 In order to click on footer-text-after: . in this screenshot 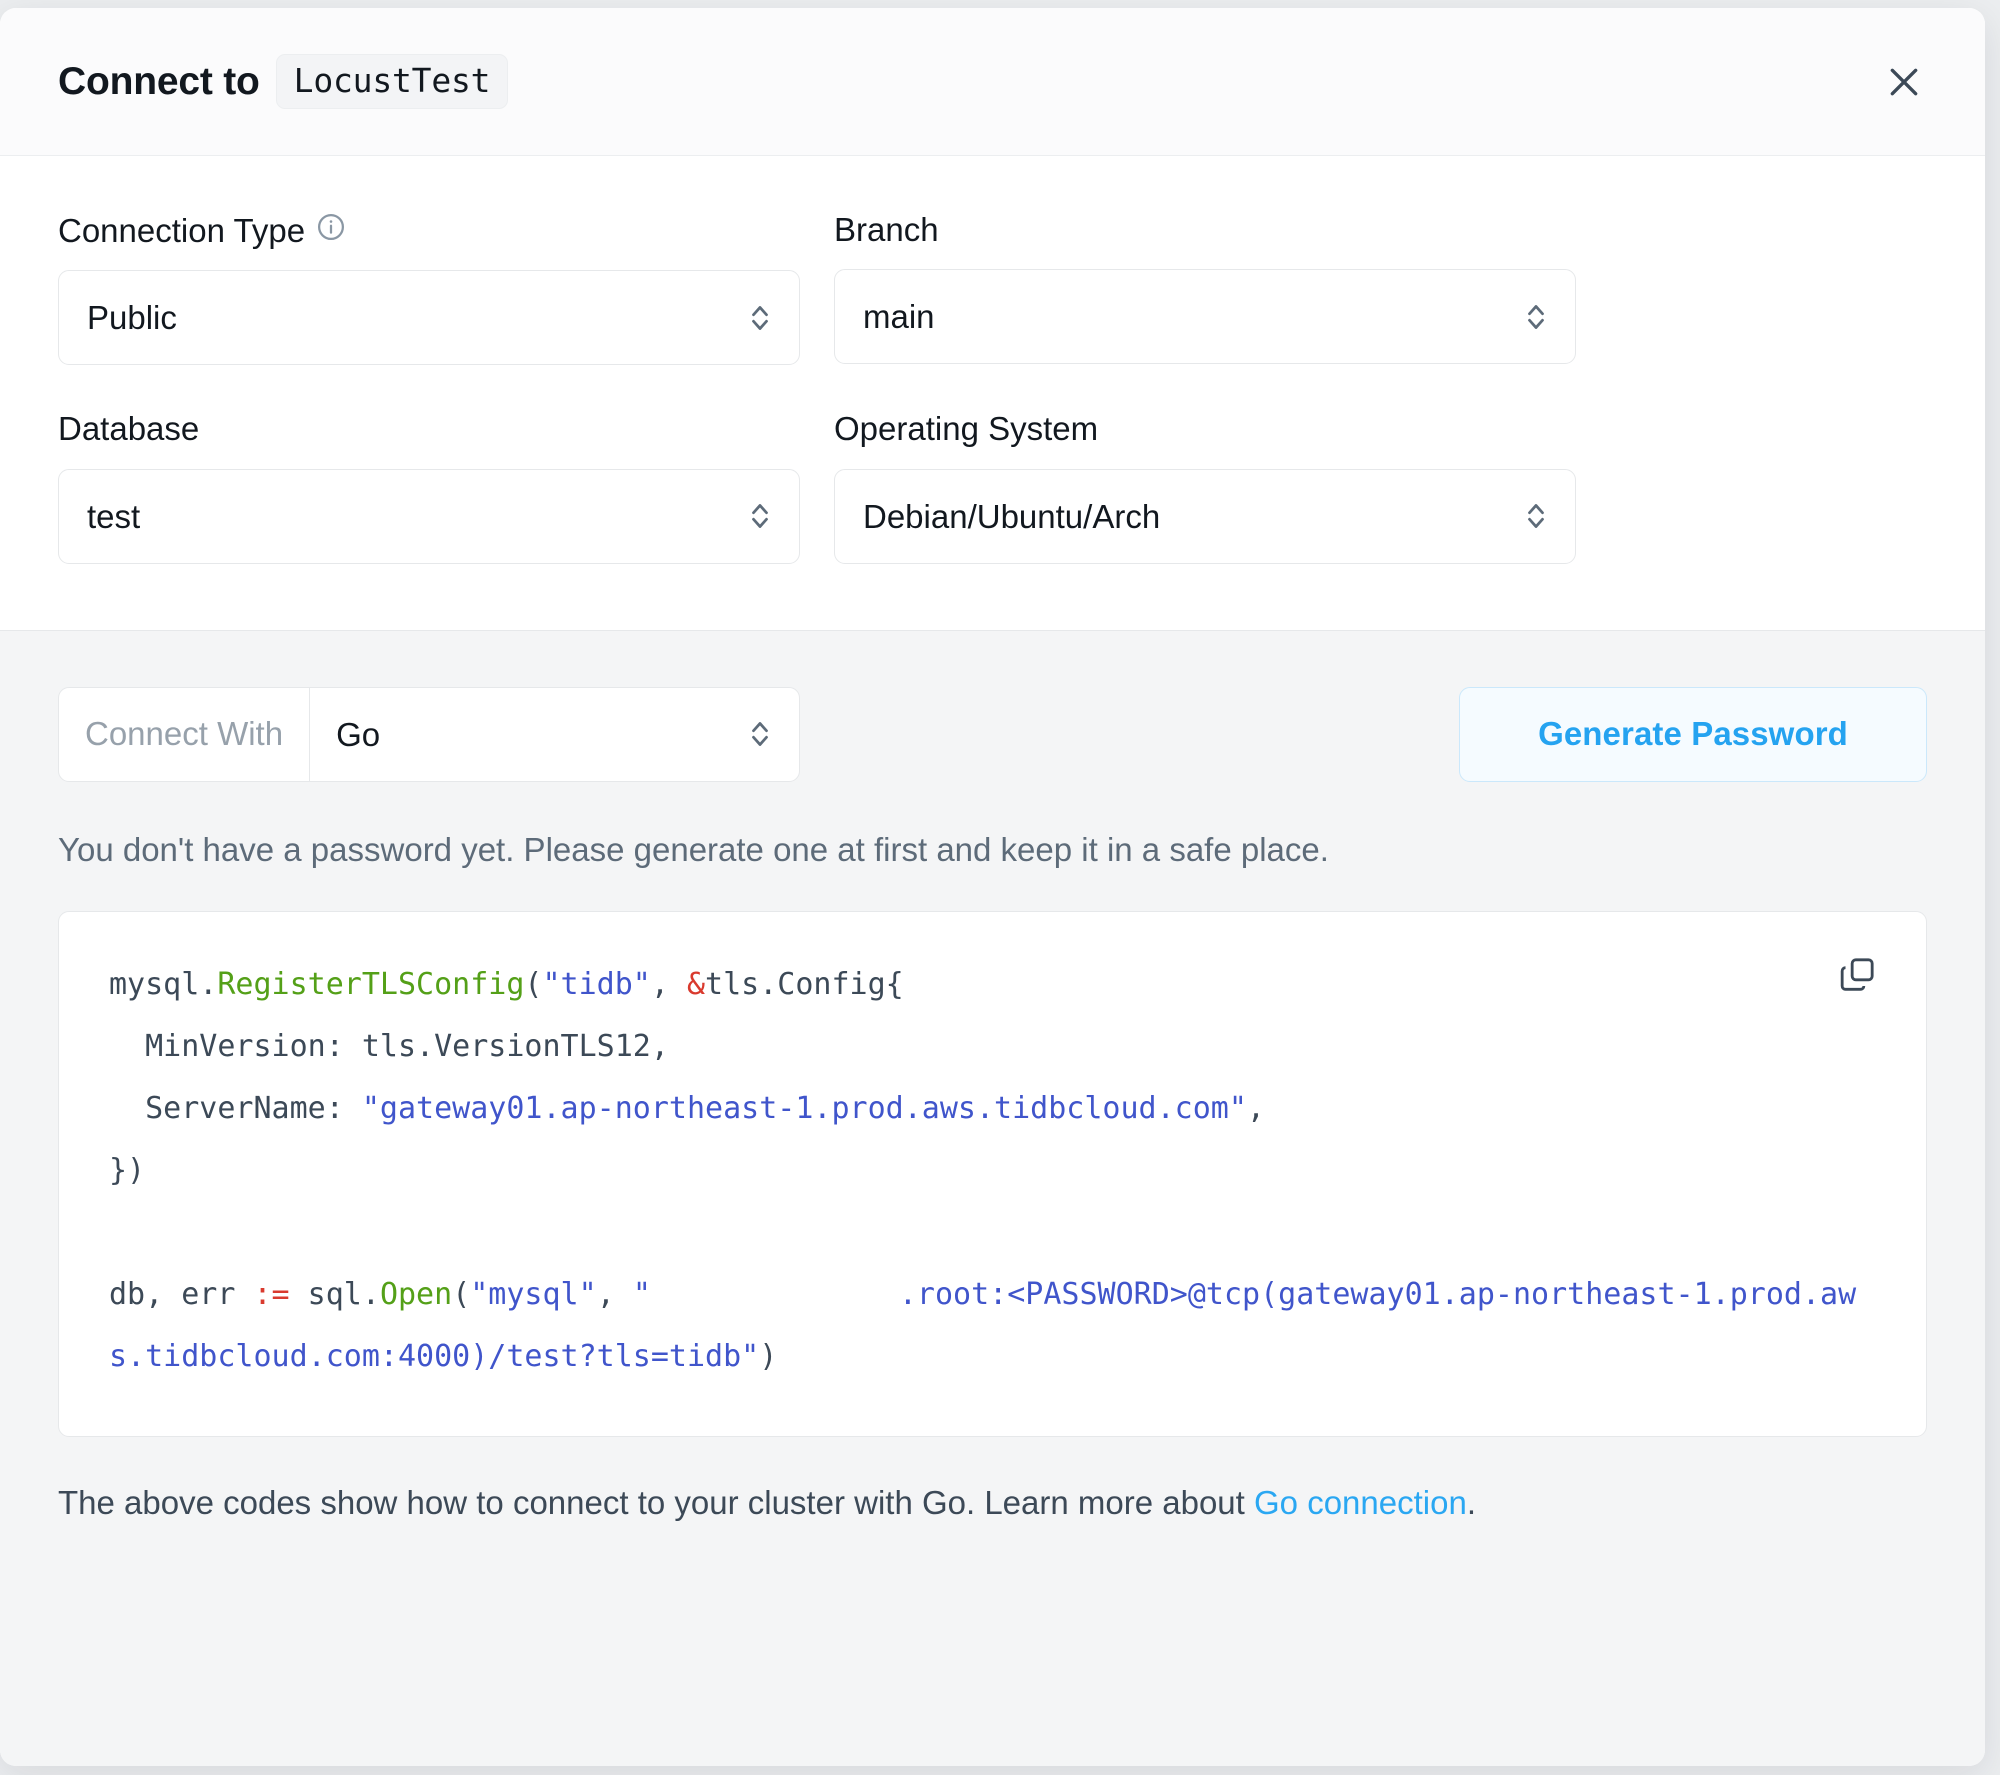, I will do `click(1471, 1503)`.